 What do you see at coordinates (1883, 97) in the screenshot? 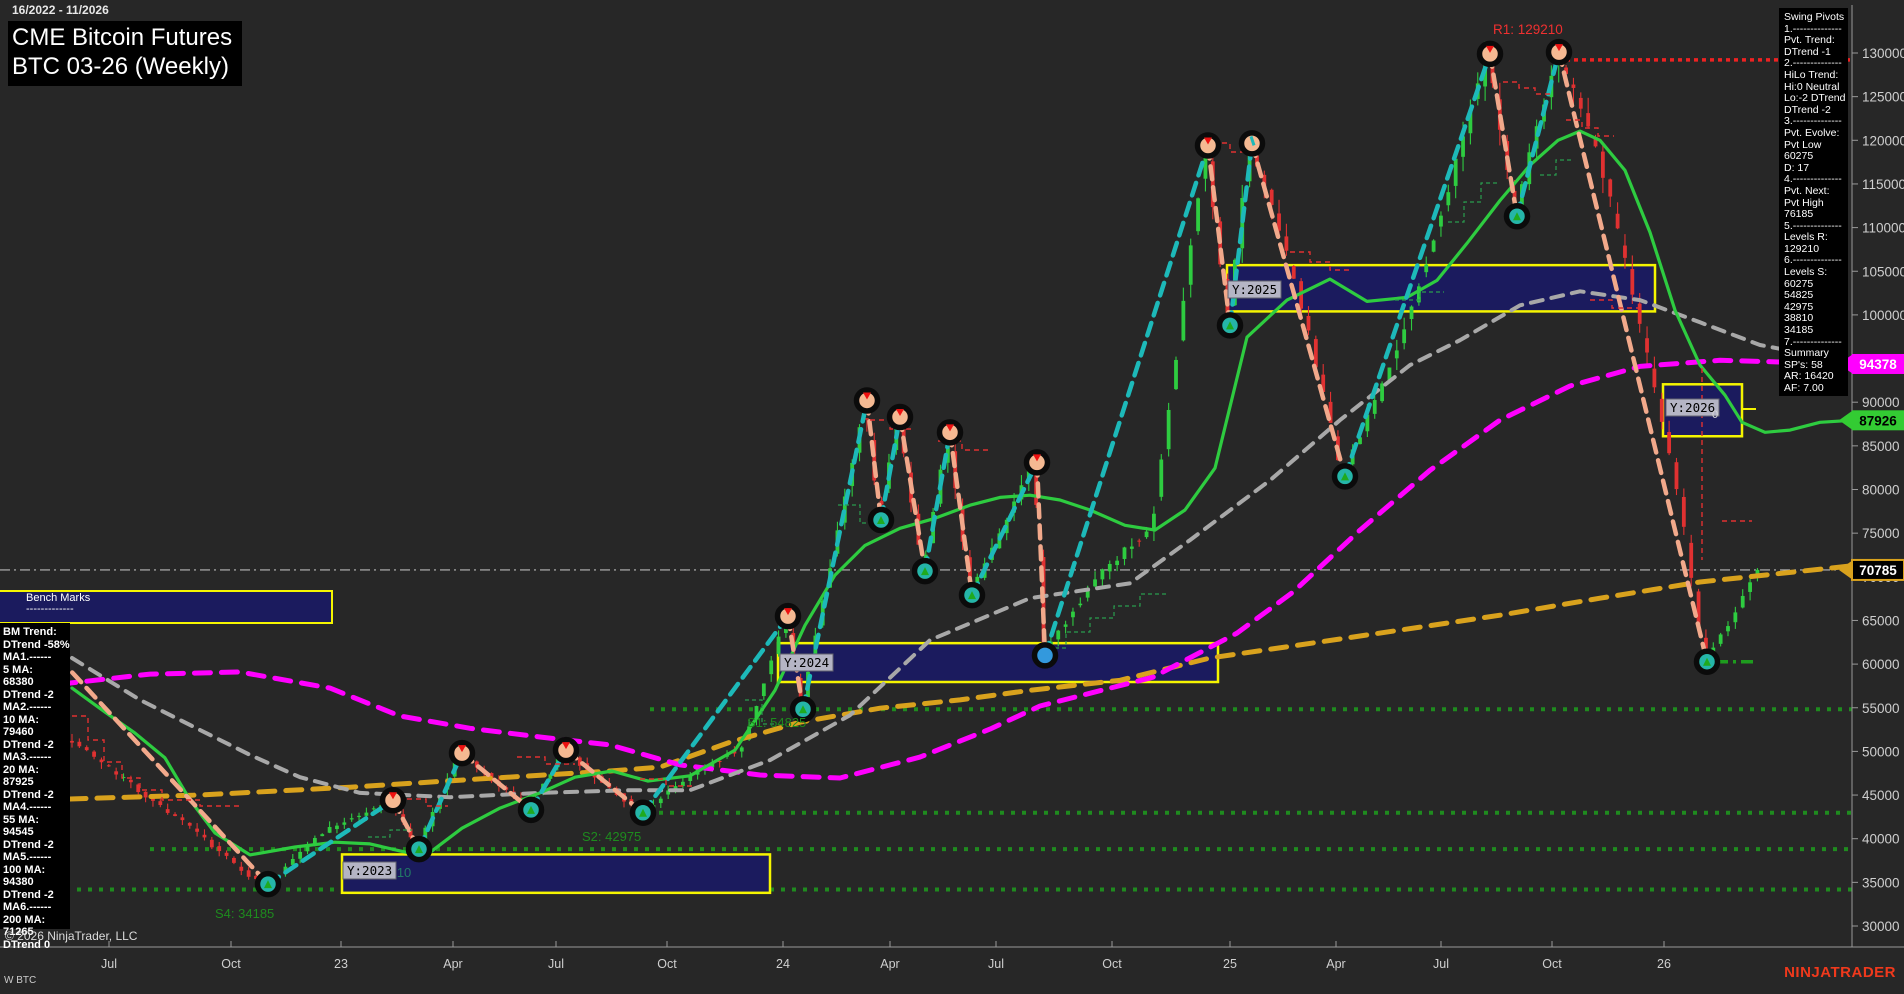
I see `price-axis-label: 125000` at bounding box center [1883, 97].